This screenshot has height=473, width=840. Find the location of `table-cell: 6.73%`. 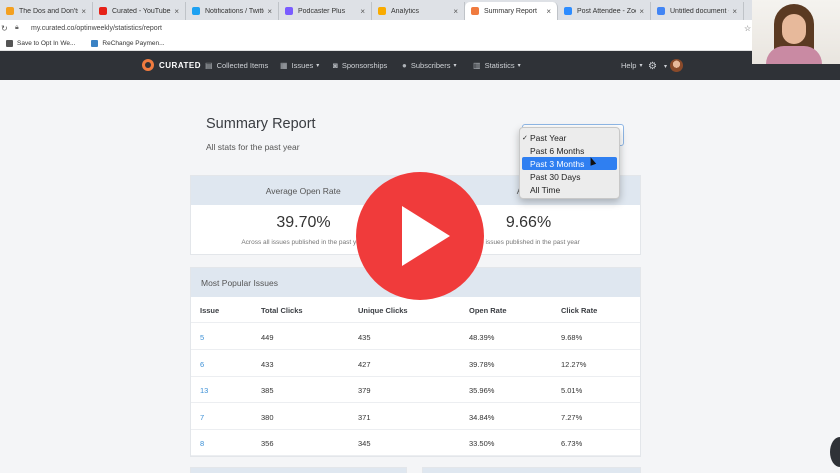

table-cell: 6.73% is located at coordinates (572, 443).